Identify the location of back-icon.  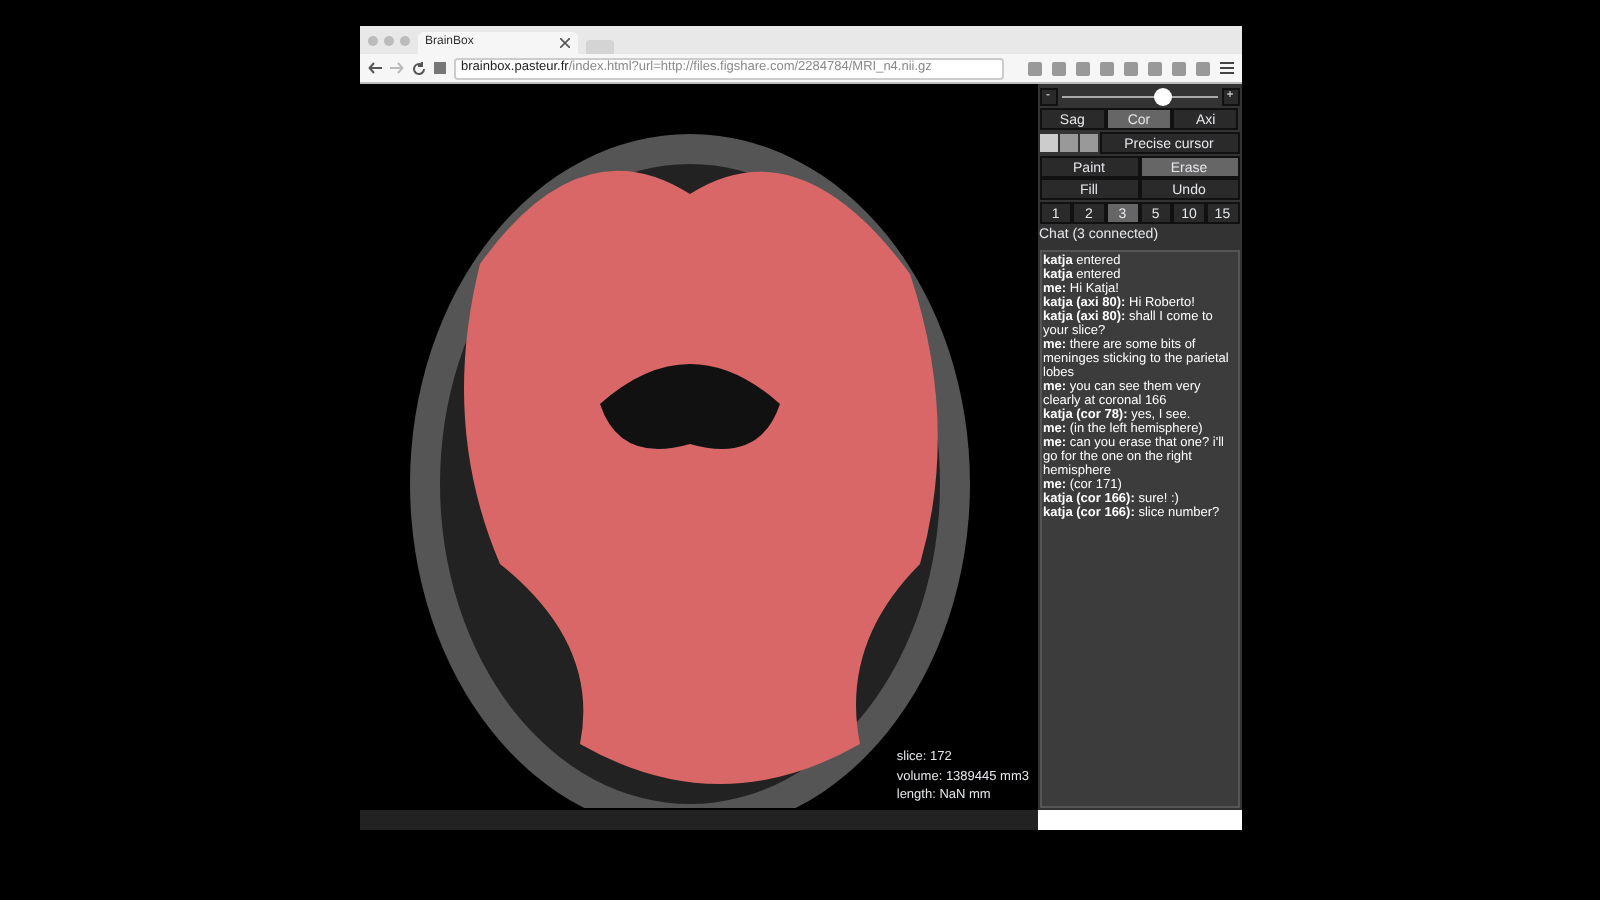
(374, 68).